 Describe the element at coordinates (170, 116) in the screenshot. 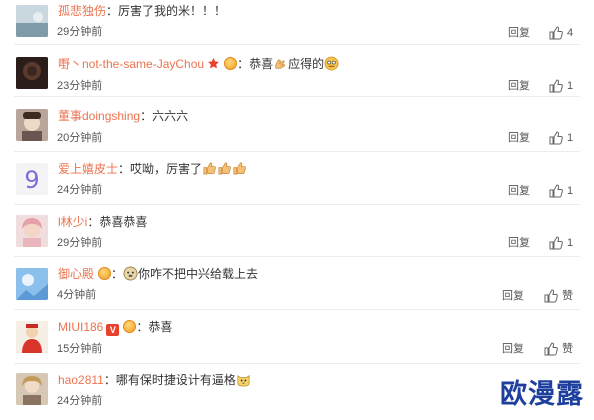

I see `comment-text: 六六六` at that location.